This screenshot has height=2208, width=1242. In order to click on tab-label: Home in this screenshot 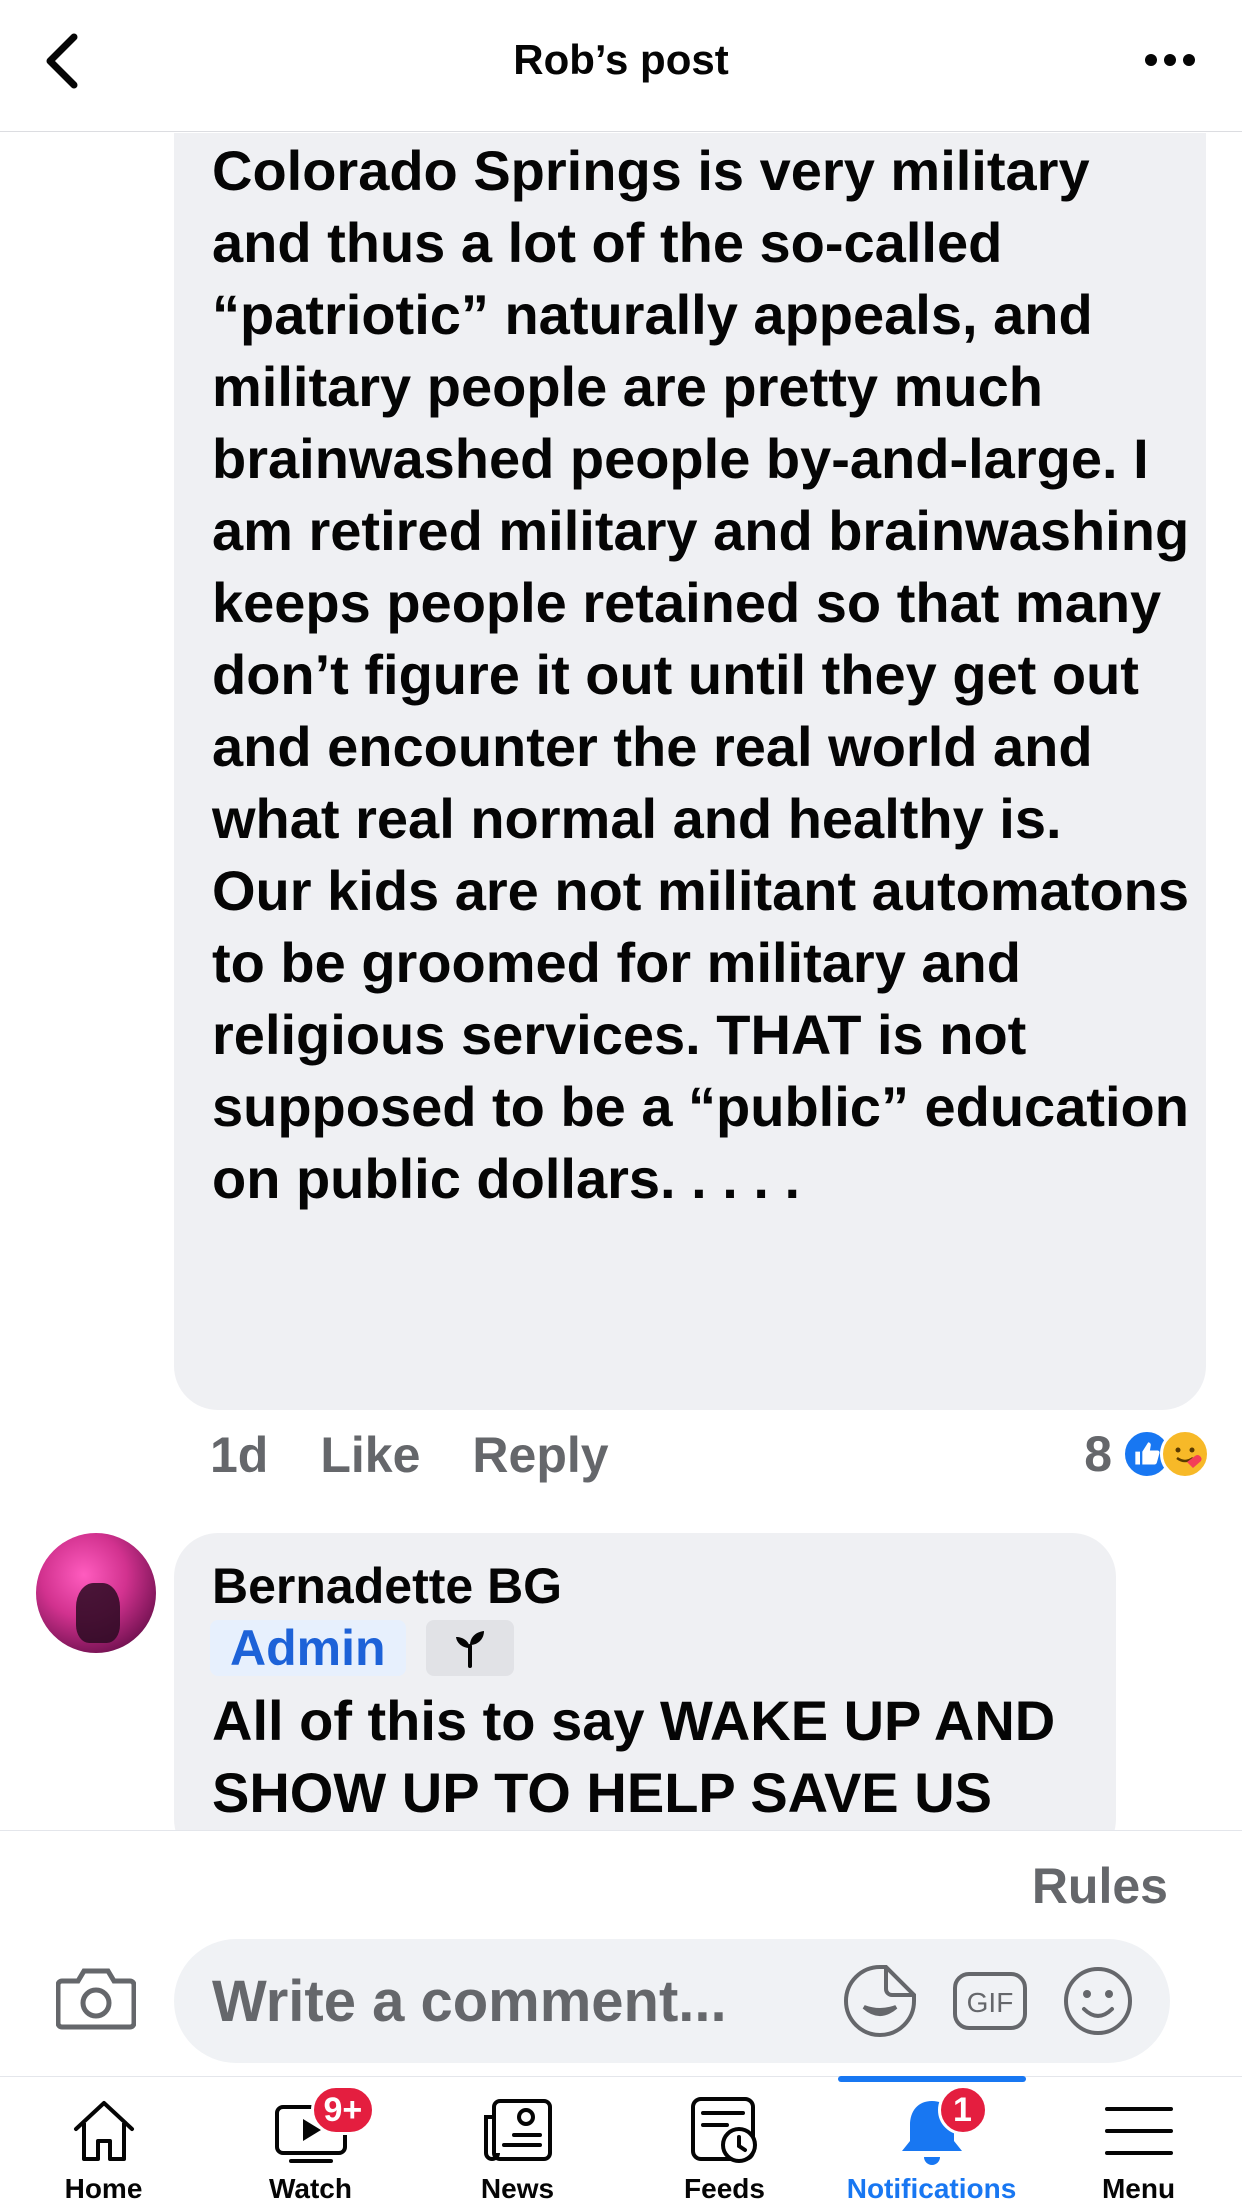, I will do `click(103, 2188)`.